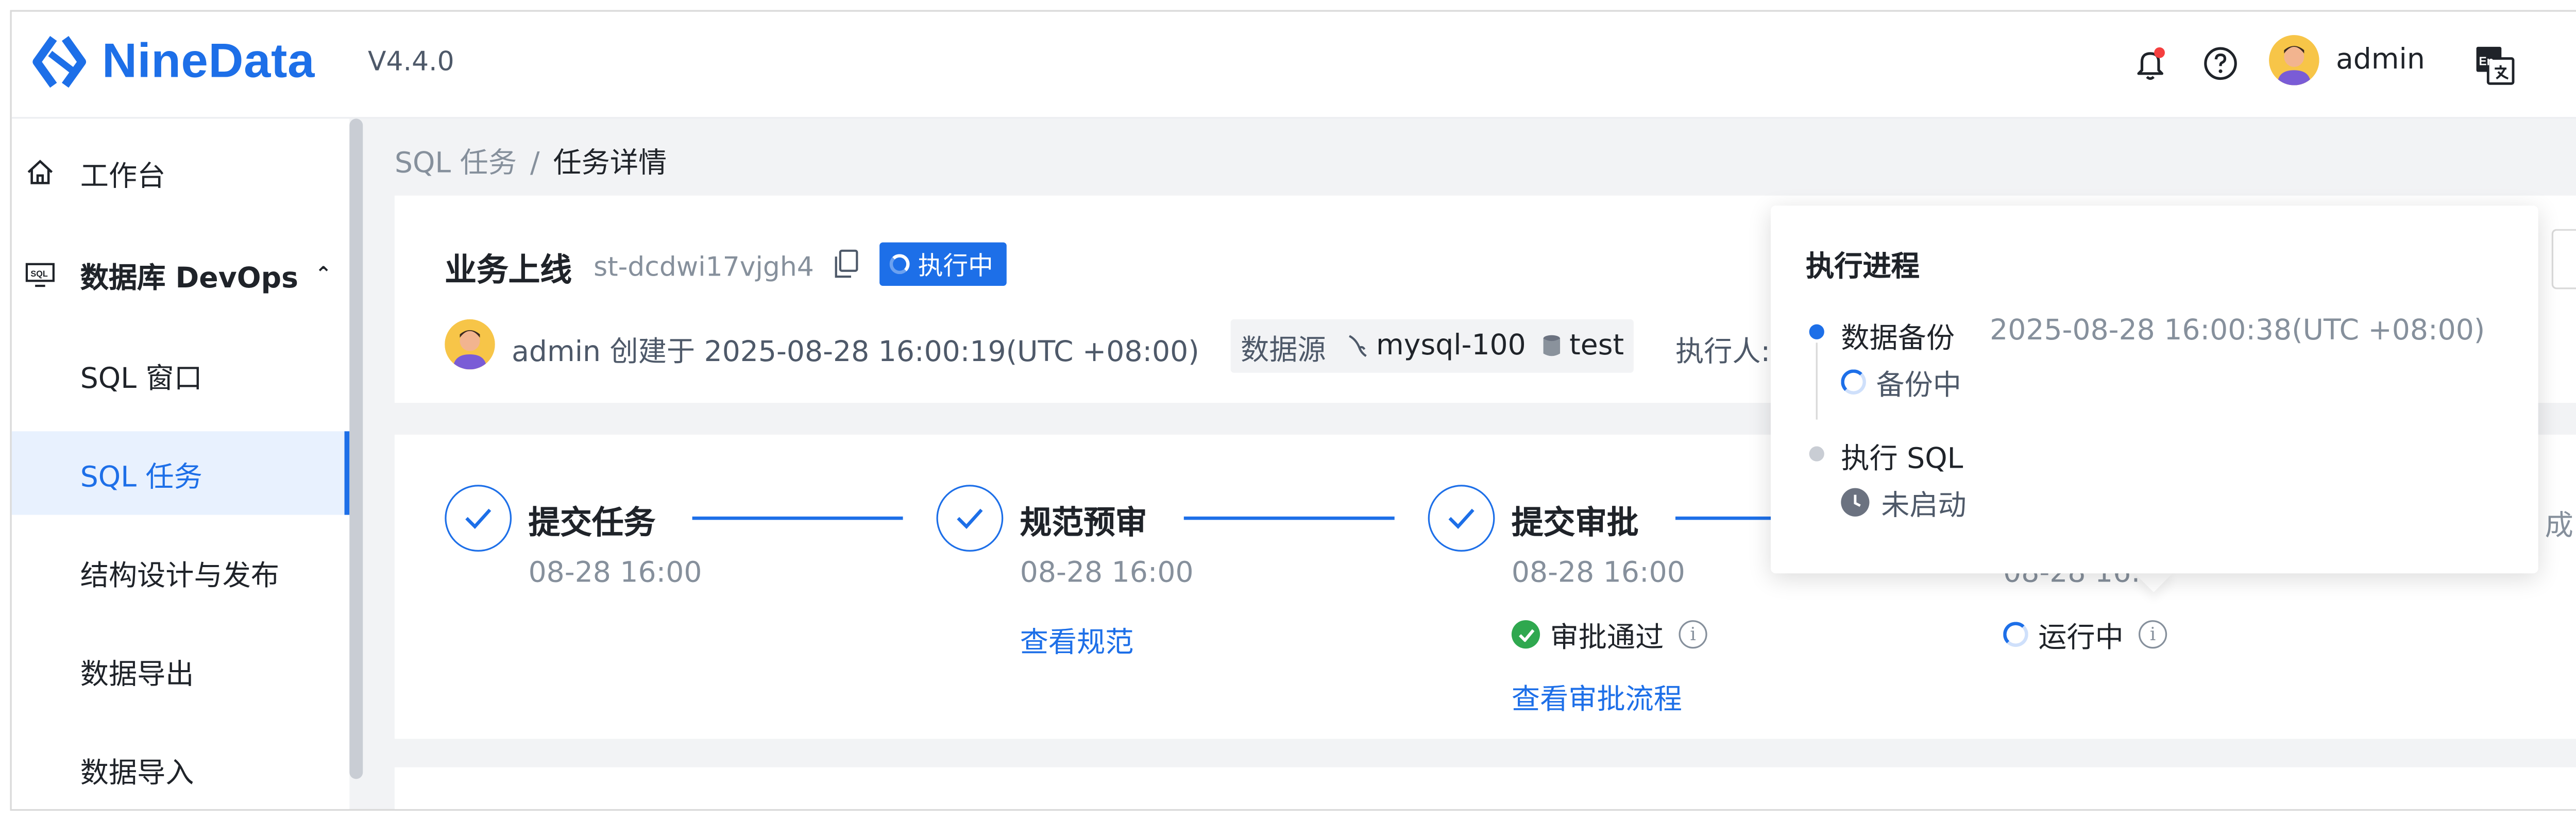  What do you see at coordinates (592, 523) in the screenshot?
I see `step-1-title: 提交任务` at bounding box center [592, 523].